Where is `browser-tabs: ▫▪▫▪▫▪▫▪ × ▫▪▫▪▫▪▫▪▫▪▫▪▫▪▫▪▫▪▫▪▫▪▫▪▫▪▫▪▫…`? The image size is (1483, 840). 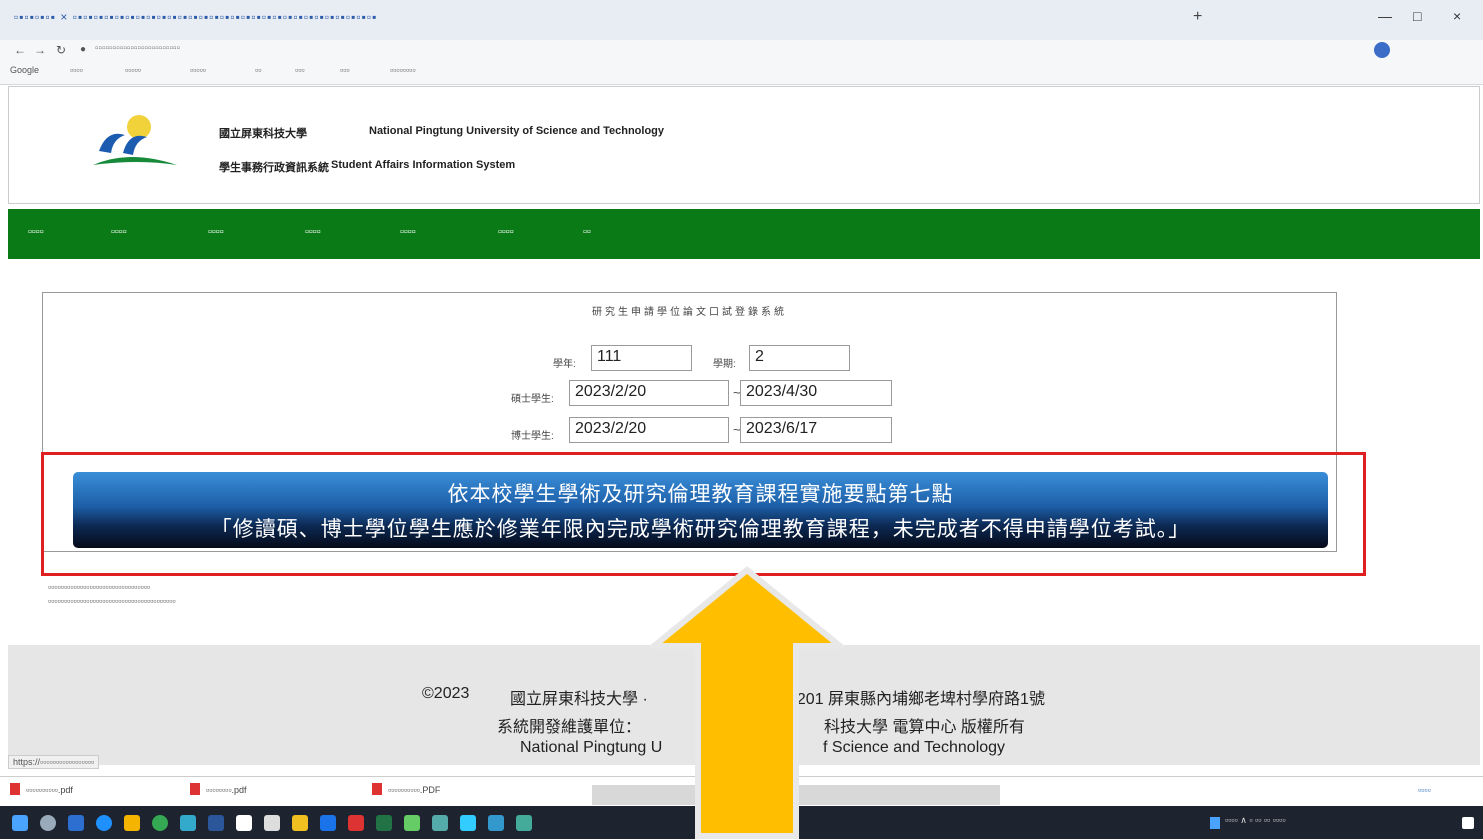
browser-tabs: ▫▪▫▪▫▪▫▪ × ▫▪▫▪▫▪▫▪▫▪▫▪▫▪▫▪▫▪▫▪▫▪▫▪▫▪▫▪▫… is located at coordinates (195, 17).